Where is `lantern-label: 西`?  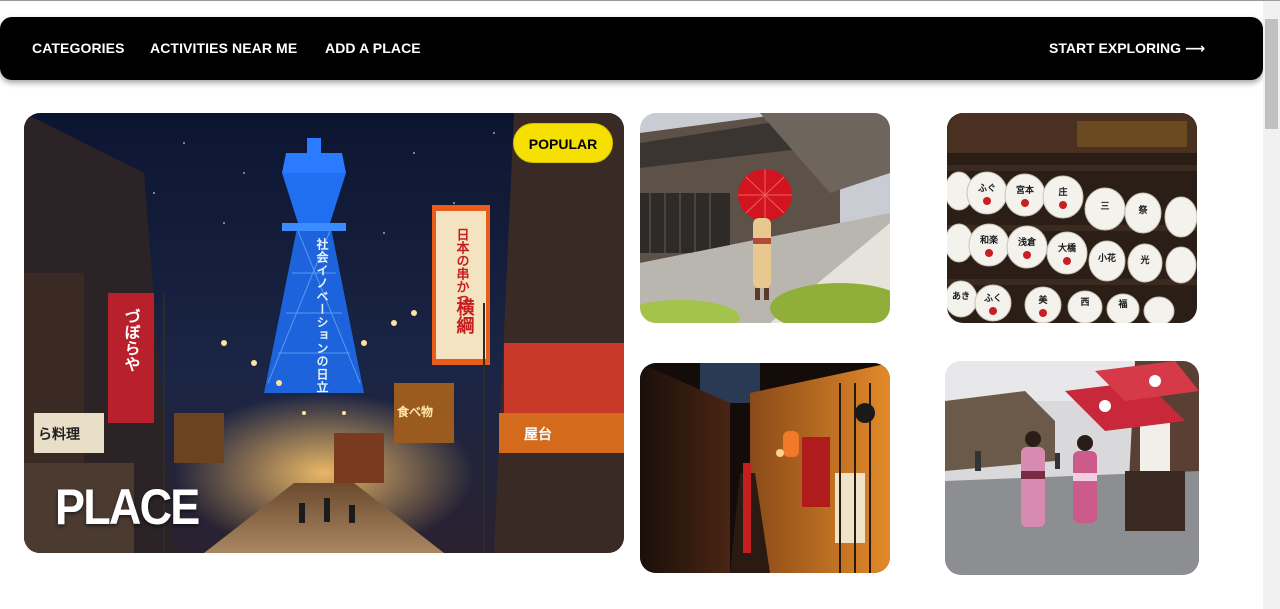 lantern-label: 西 is located at coordinates (1084, 302).